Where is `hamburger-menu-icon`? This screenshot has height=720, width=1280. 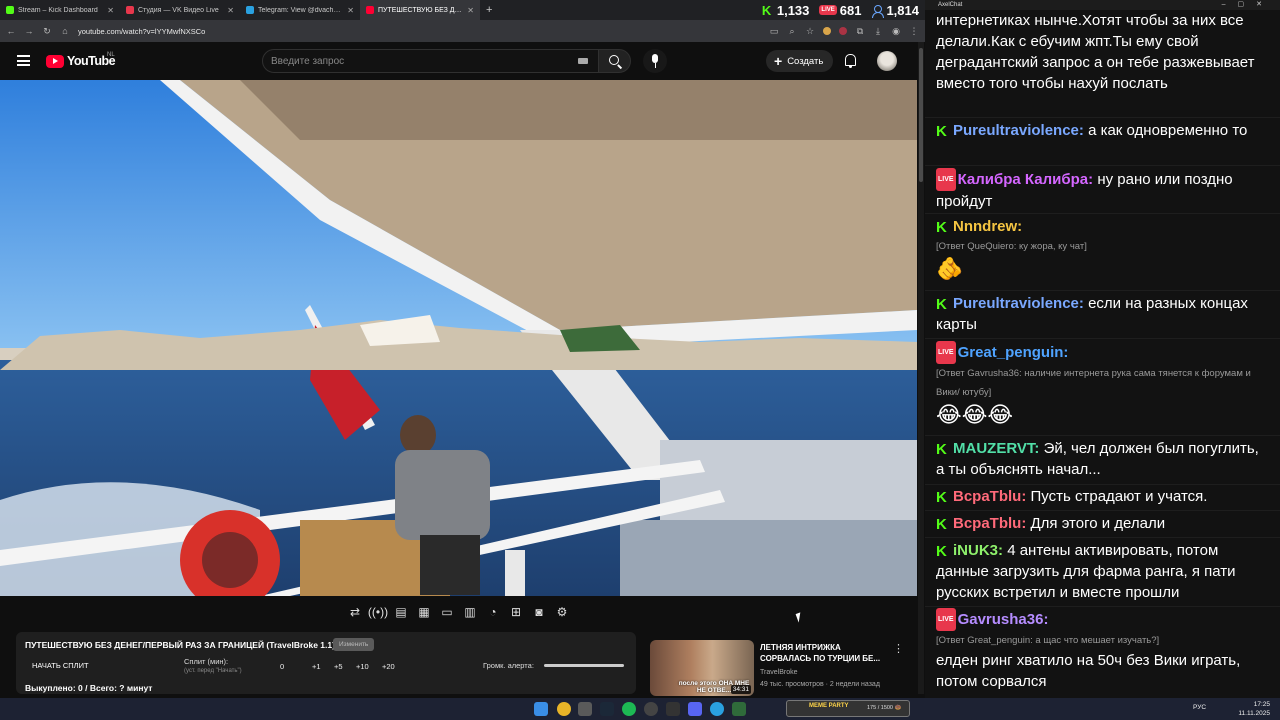 hamburger-menu-icon is located at coordinates (23, 60).